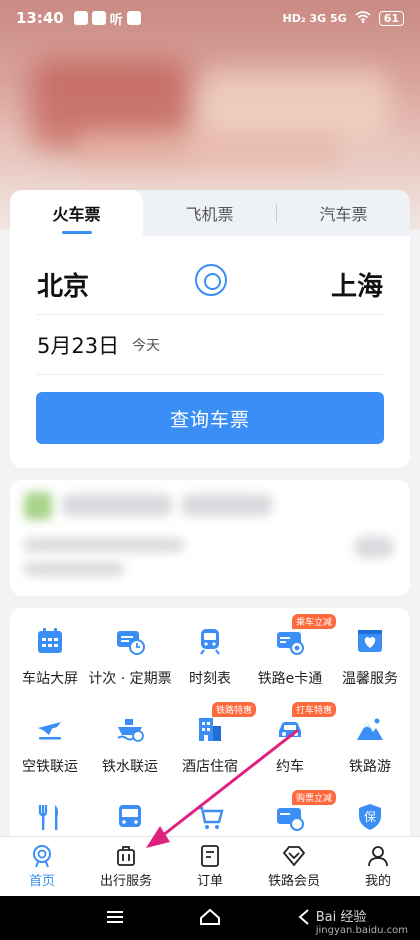 The image size is (420, 940). What do you see at coordinates (357, 284) in the screenshot?
I see `arrival-city: 上海` at bounding box center [357, 284].